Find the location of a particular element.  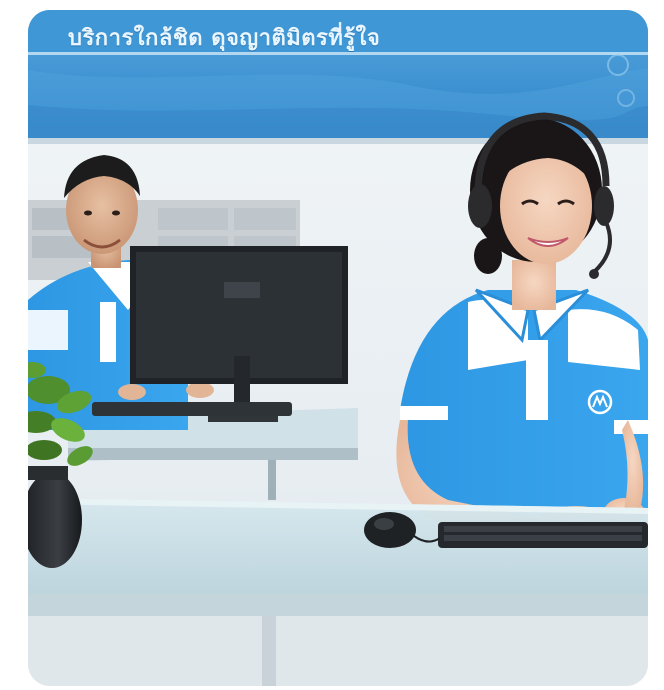

keyboard is located at coordinates (543, 535).